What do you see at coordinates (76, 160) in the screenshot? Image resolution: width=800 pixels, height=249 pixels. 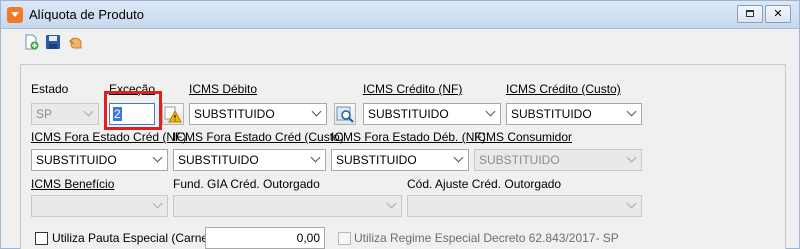 I see `icms-fora-estado-cred-nf-value: SUBSTITUIDO` at bounding box center [76, 160].